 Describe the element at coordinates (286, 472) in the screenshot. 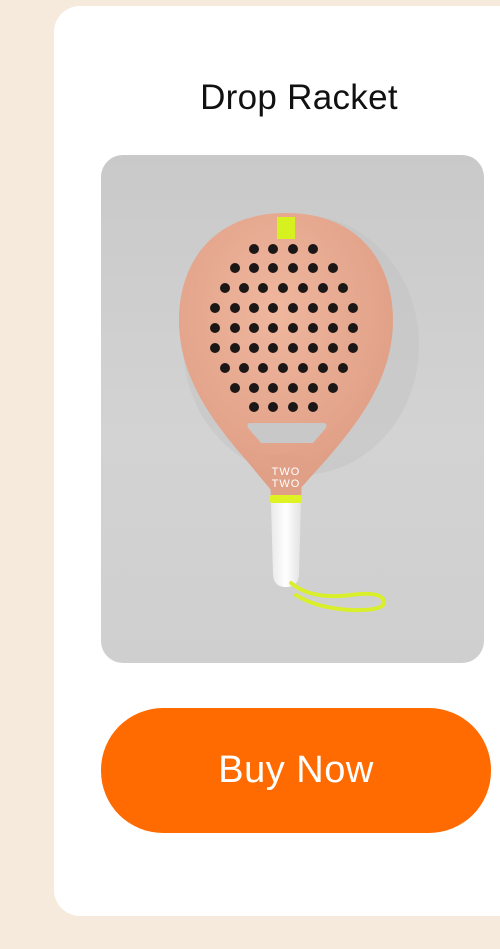

I see `racket-brand-line1: TWO` at that location.